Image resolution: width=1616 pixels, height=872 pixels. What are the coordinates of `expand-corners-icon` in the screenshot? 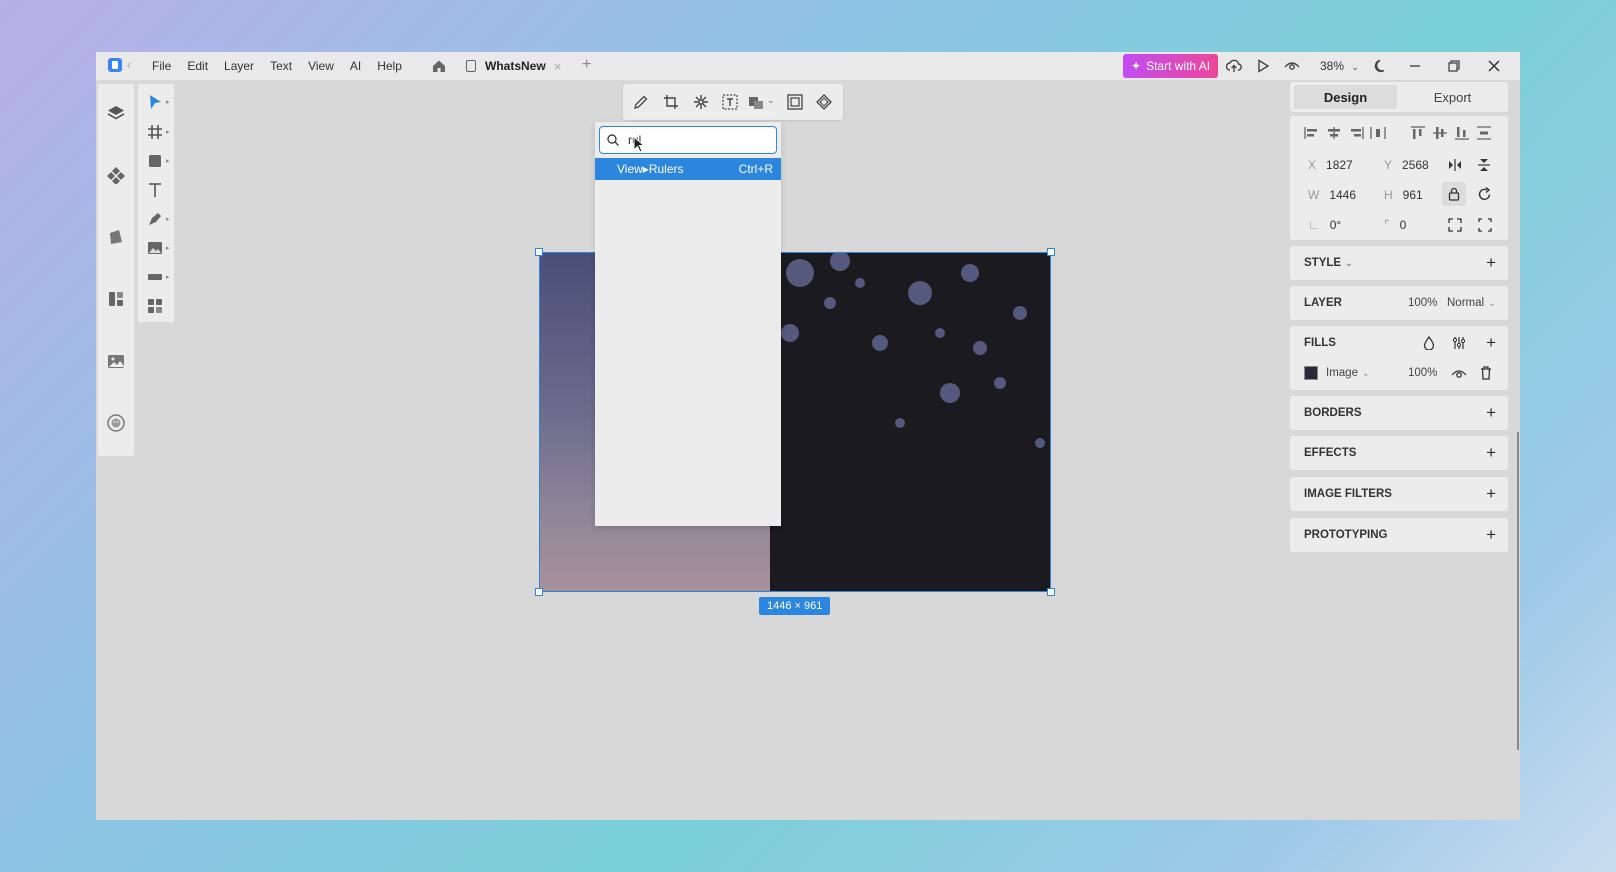 It's located at (1485, 225).